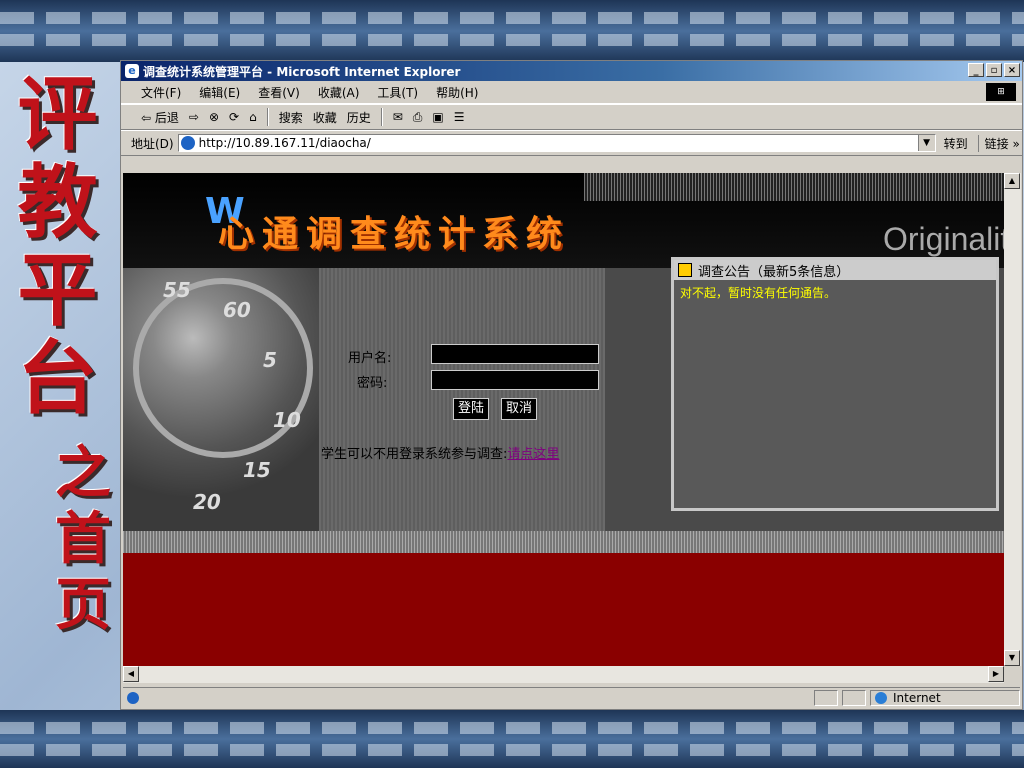 The height and width of the screenshot is (768, 1024). What do you see at coordinates (398, 117) in the screenshot?
I see `mail-icon: ✉` at bounding box center [398, 117].